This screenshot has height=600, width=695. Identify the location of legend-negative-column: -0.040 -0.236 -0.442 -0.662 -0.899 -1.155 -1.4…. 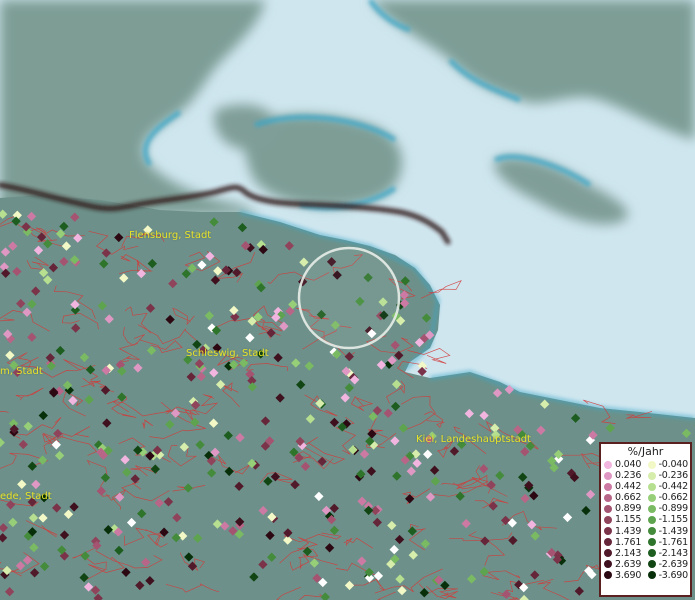
(668, 520).